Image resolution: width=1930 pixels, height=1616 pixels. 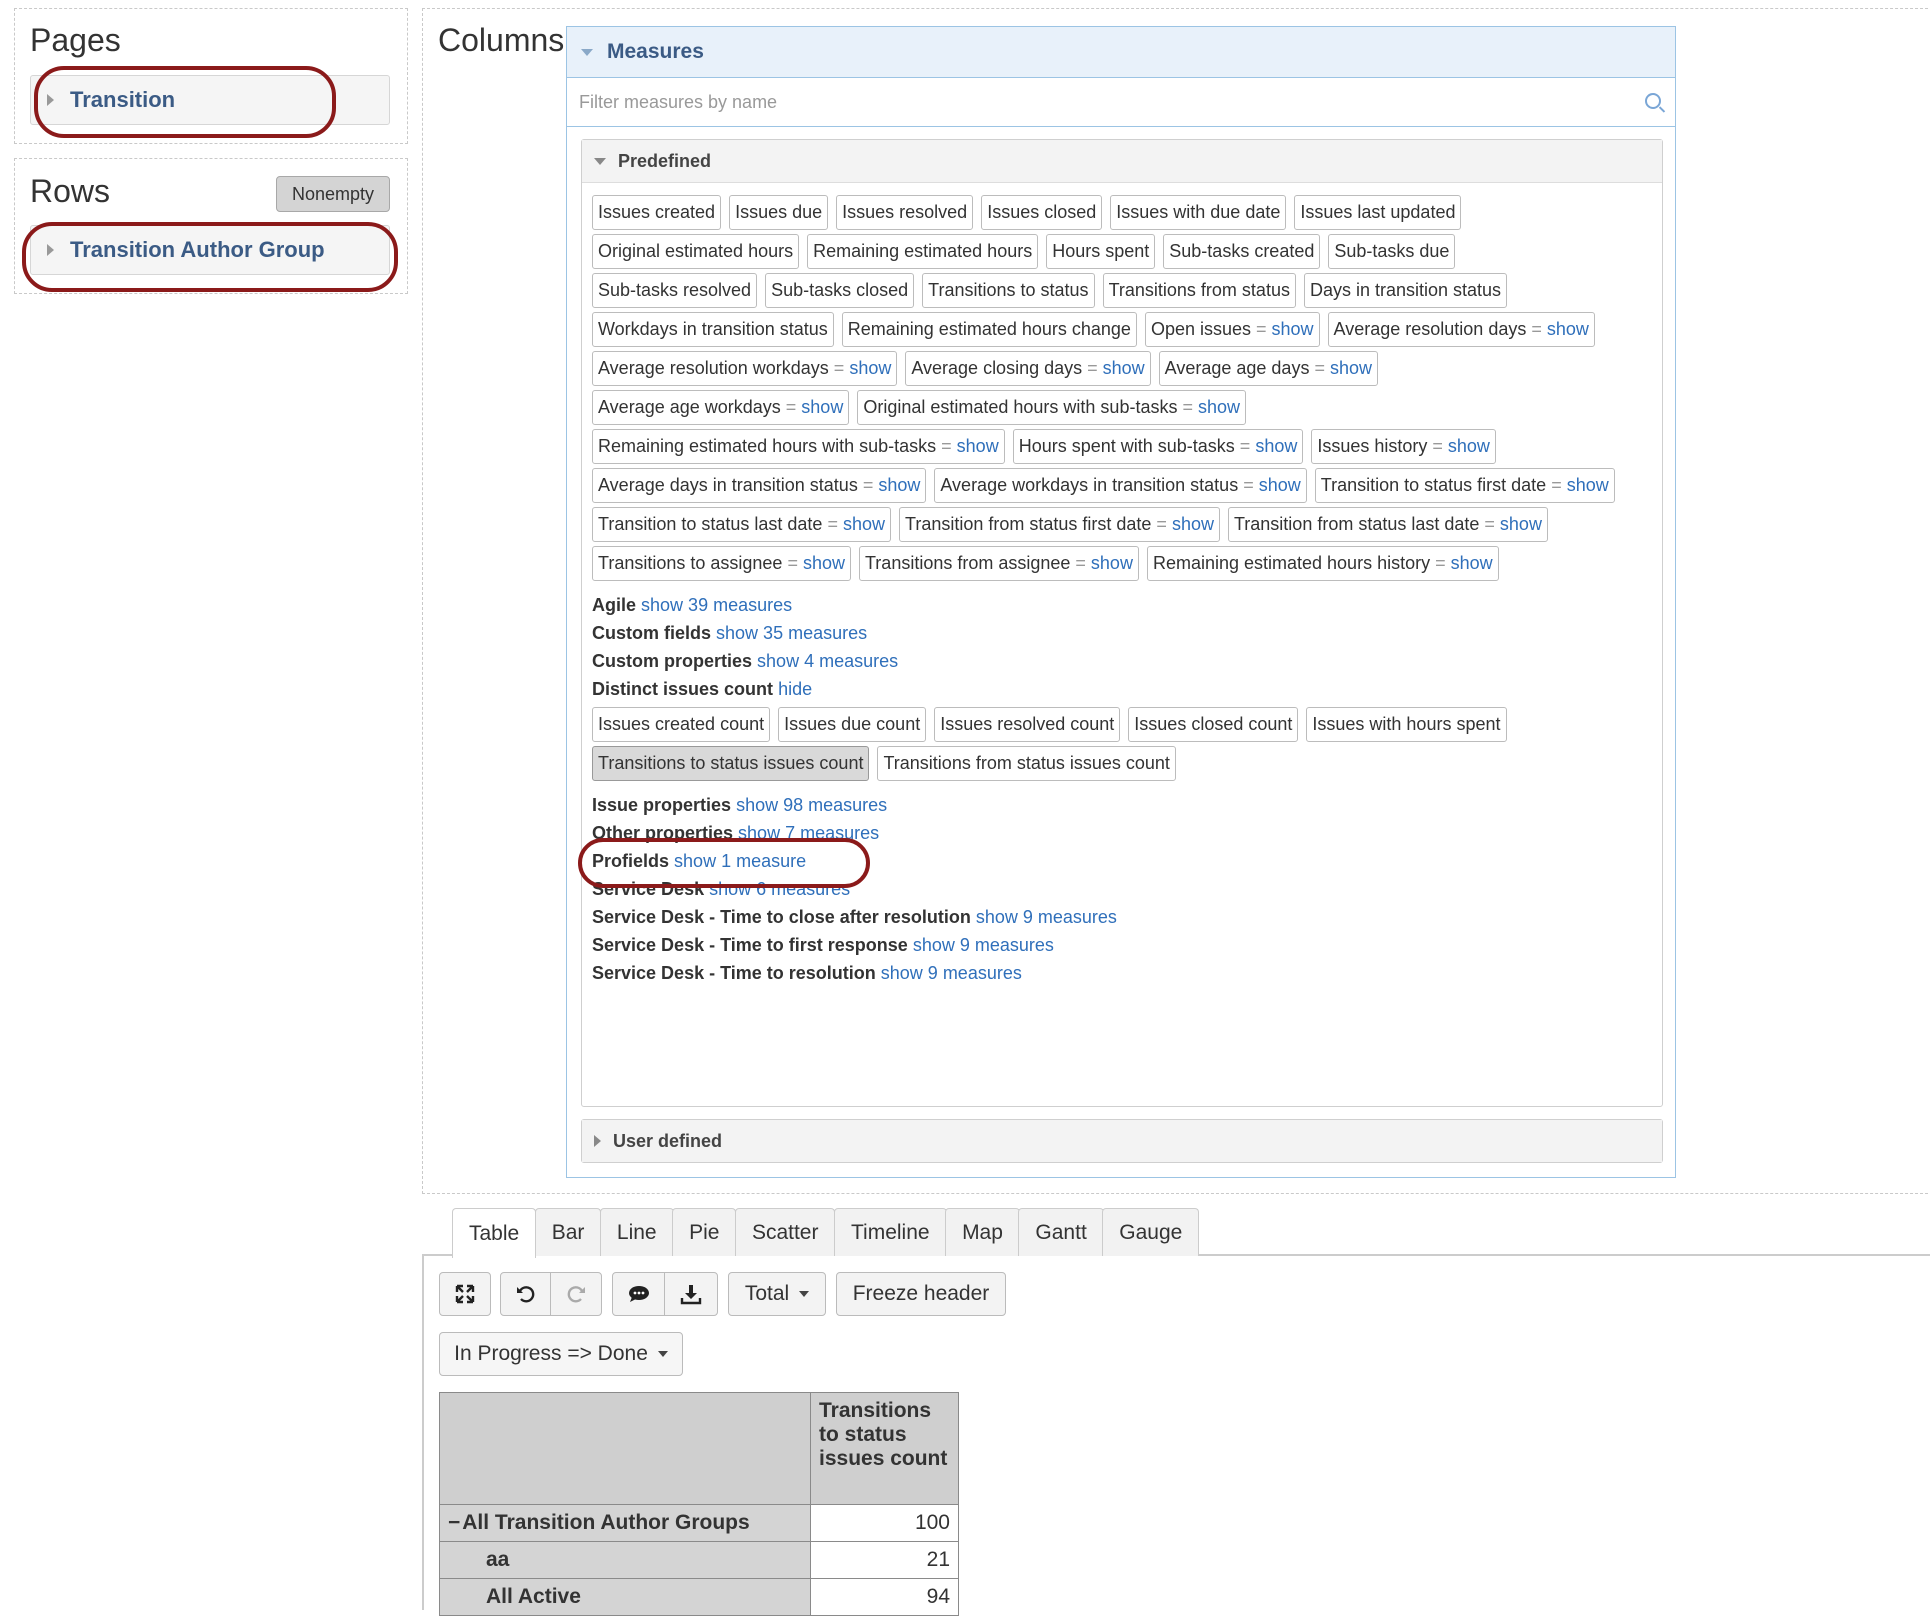 What do you see at coordinates (791, 633) in the screenshot?
I see `group-toggle-link: show 35 measures` at bounding box center [791, 633].